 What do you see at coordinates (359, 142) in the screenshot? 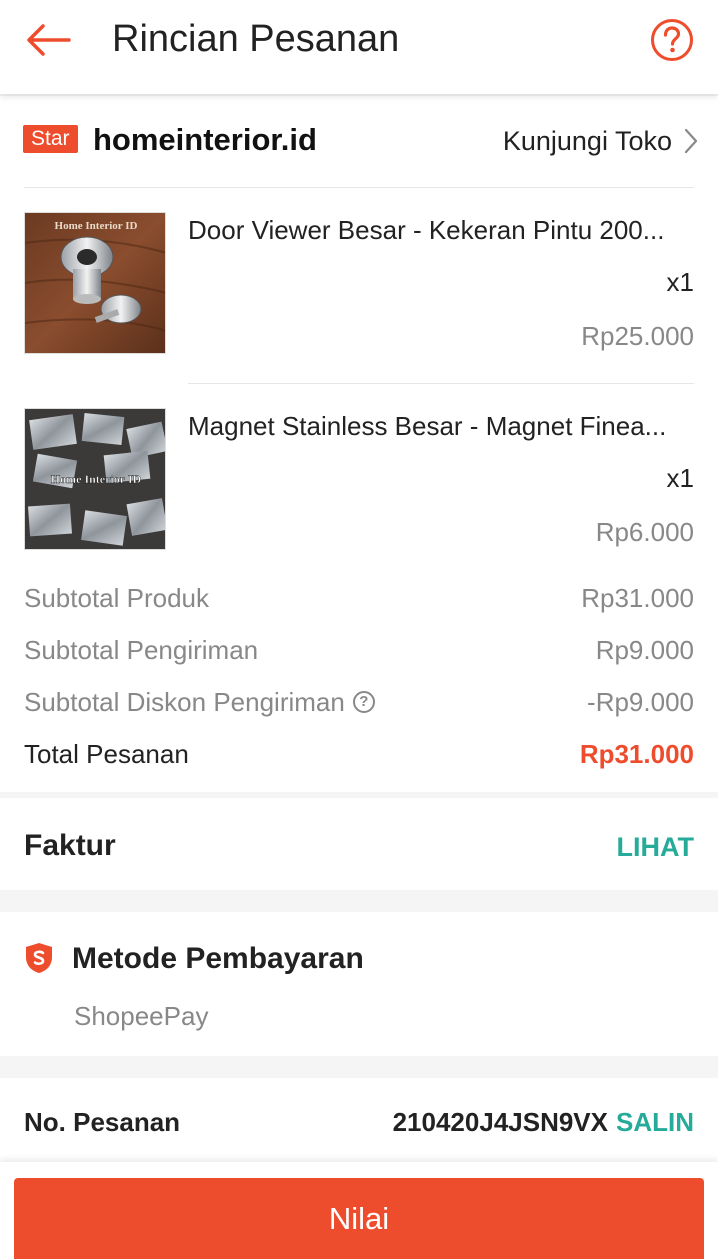
I see `shop-row: Star homeinterior.id Kunjungi Toko` at bounding box center [359, 142].